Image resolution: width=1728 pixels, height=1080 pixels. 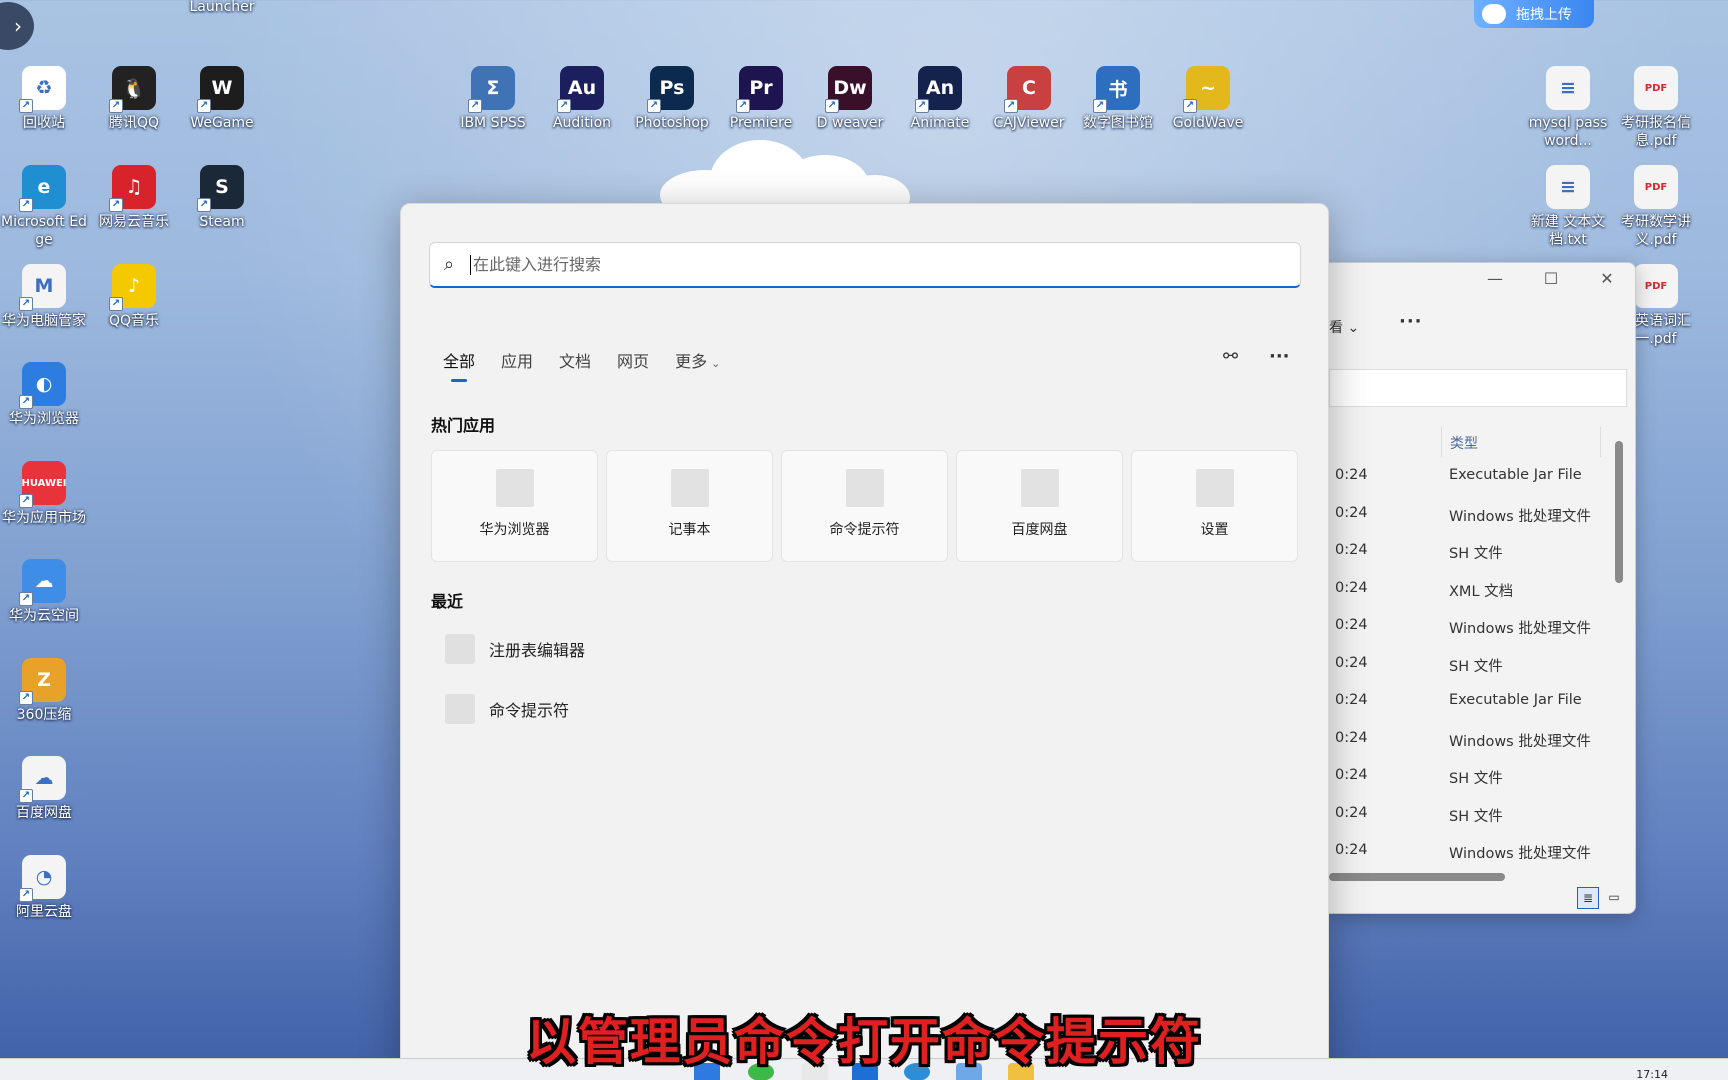 I want to click on desktop-icon: ☁ ↗ 华为云空间, so click(x=44, y=592).